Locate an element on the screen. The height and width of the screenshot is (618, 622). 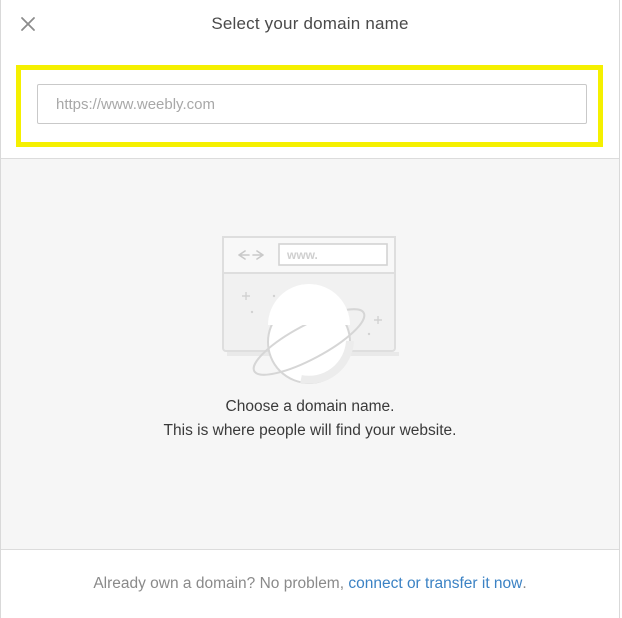
illustration-url-text: www. is located at coordinates (302, 255).